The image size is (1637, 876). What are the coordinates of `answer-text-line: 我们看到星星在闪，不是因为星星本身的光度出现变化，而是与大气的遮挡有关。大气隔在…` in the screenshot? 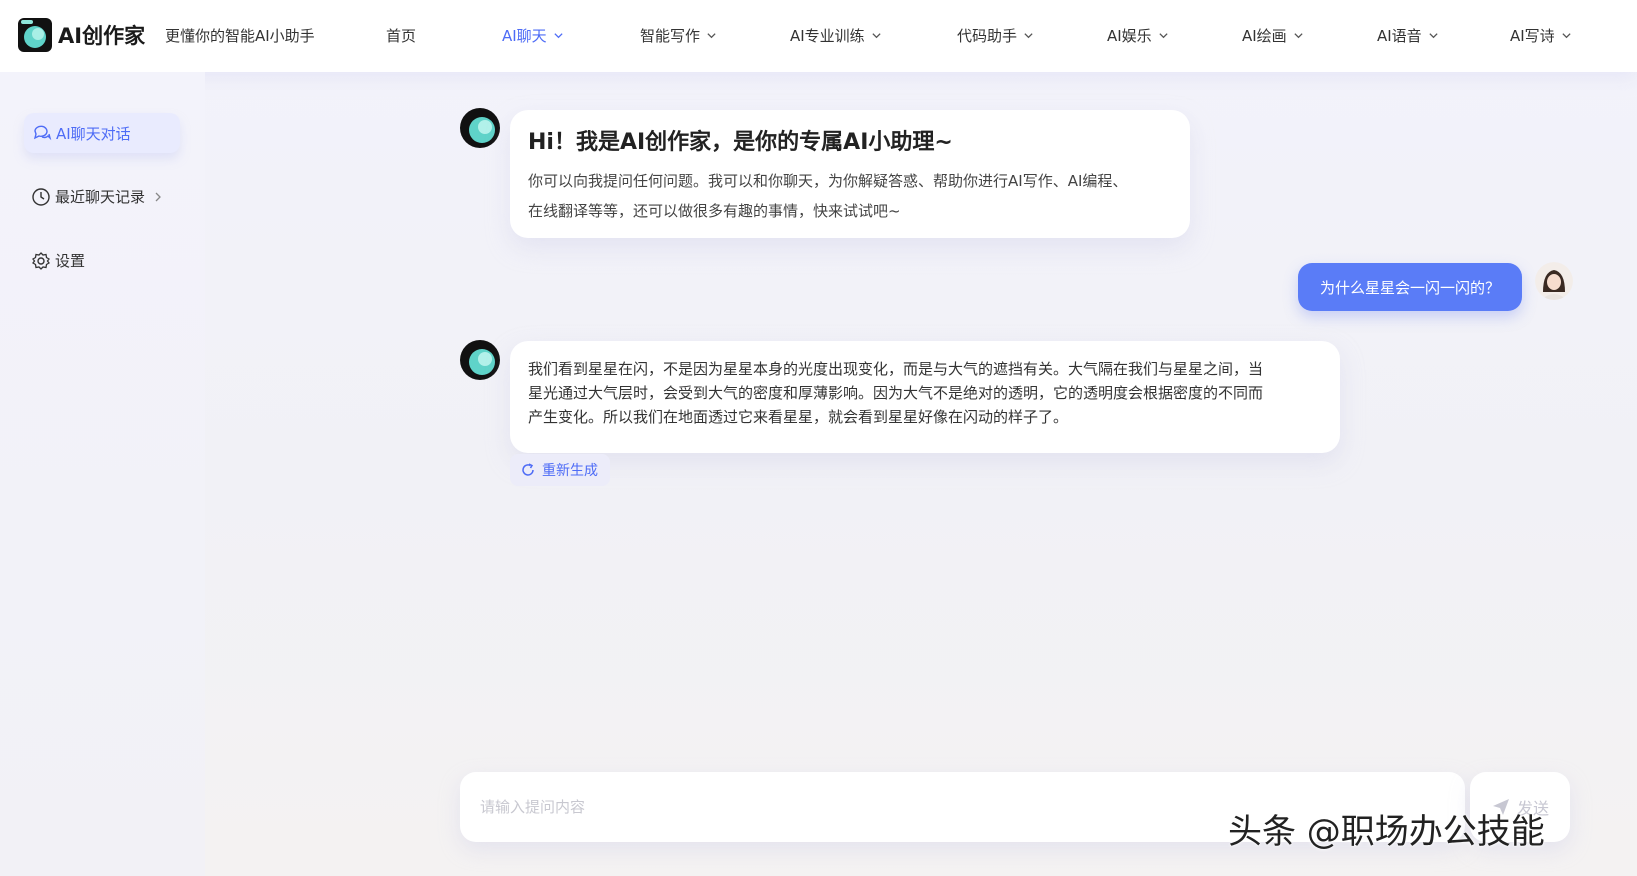 It's located at (896, 369).